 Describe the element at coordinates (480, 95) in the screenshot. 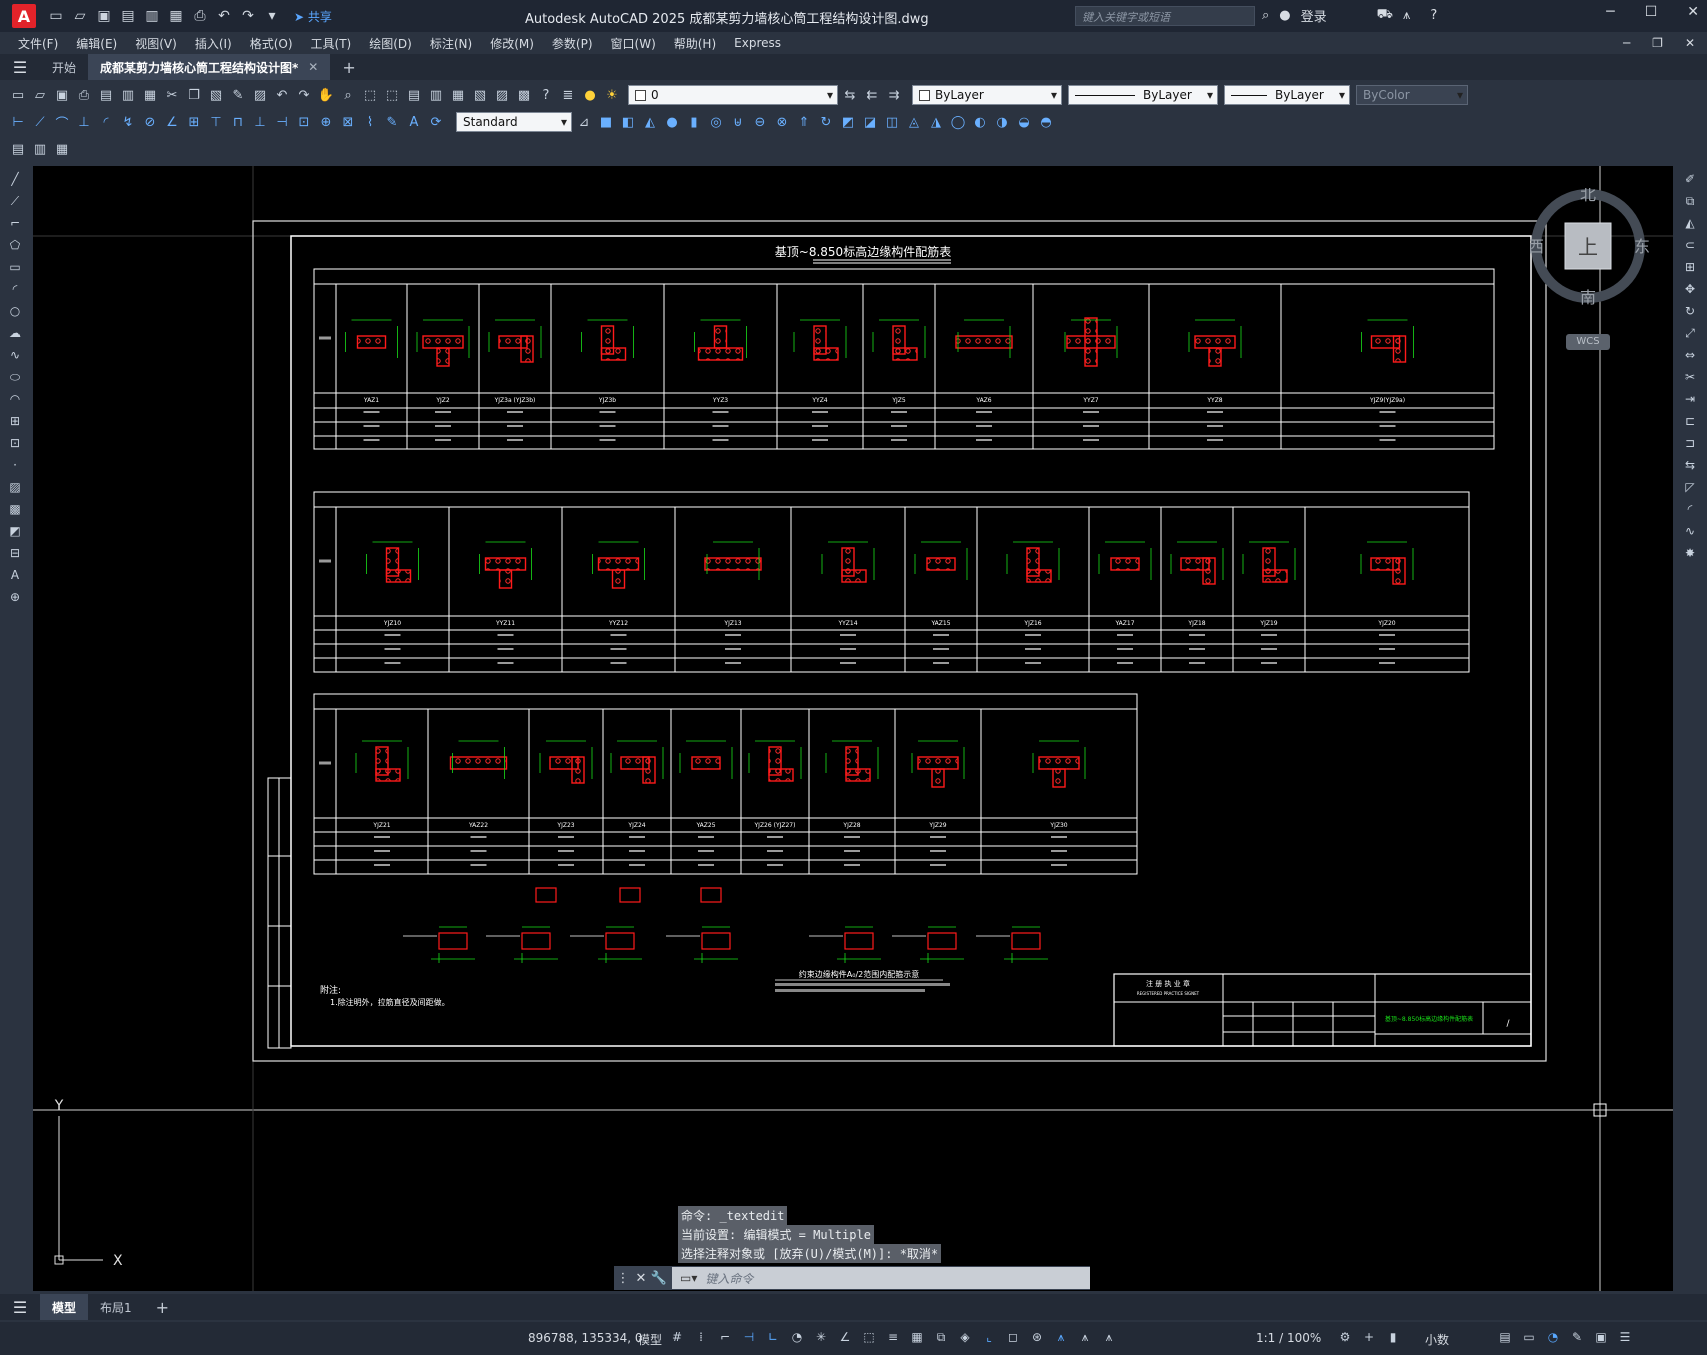

I see `sheet-set-icon: ▧` at that location.